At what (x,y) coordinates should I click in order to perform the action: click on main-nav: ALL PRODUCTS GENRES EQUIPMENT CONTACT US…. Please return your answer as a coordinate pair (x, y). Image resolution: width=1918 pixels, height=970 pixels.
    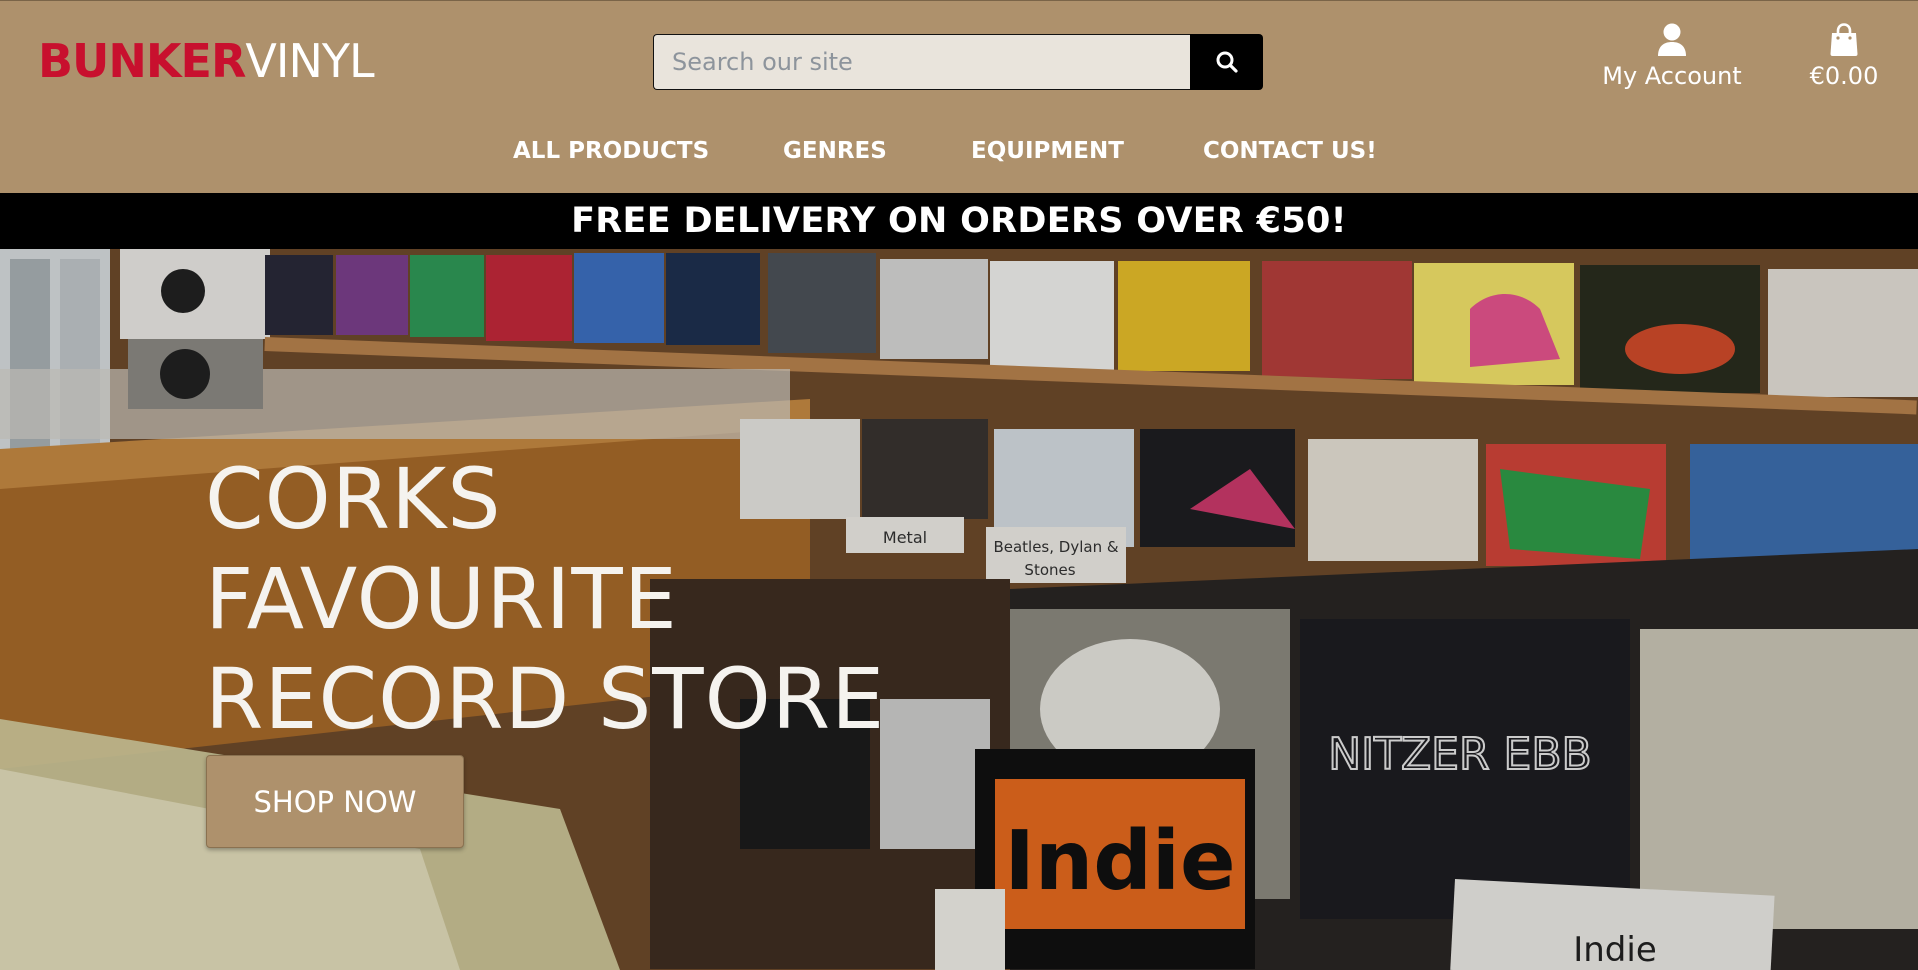
    Looking at the image, I should click on (959, 151).